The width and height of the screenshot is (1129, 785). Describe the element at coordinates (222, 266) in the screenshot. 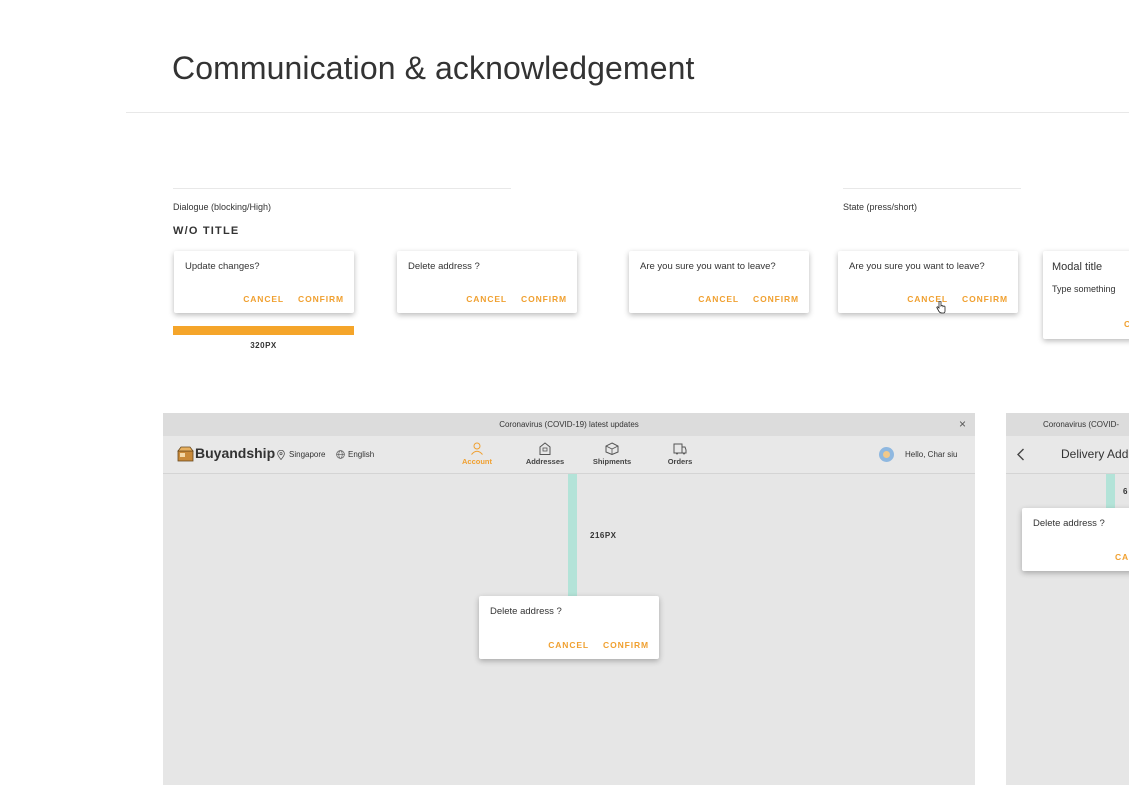

I see `dialog-message: Update changes?` at that location.